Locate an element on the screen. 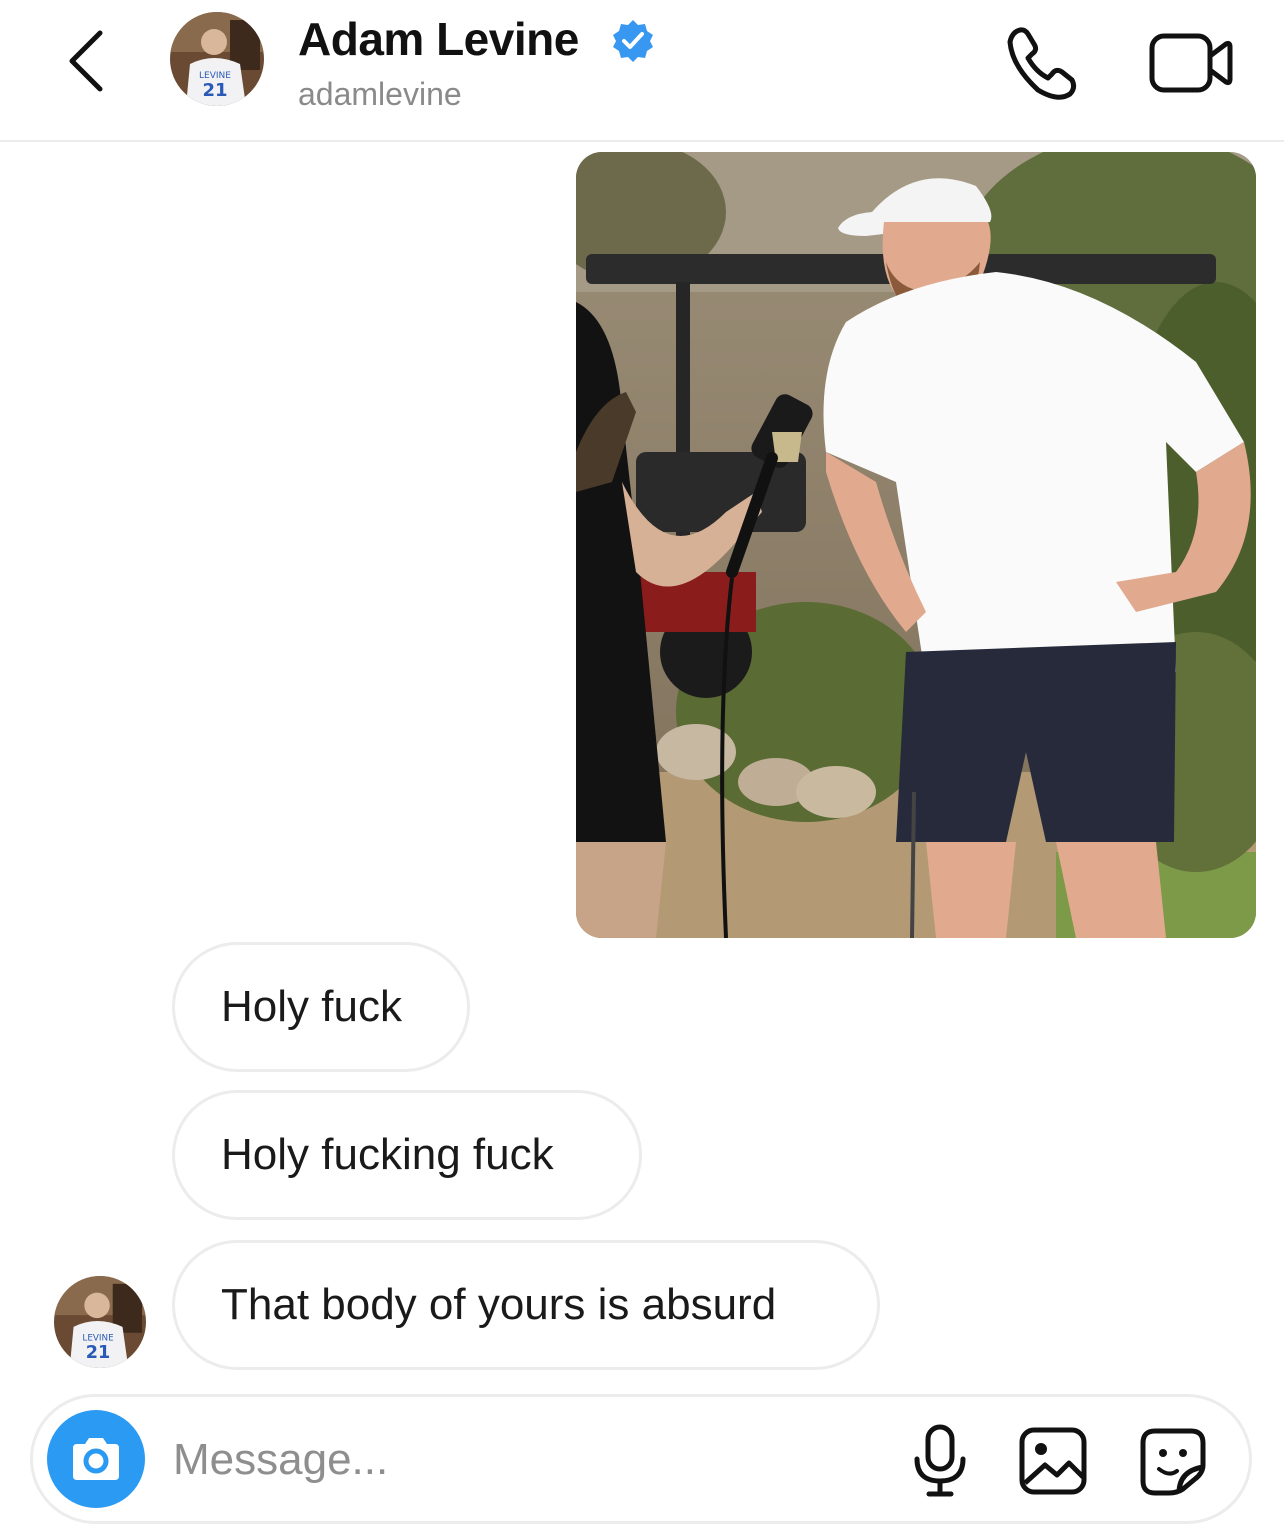  video-call-button is located at coordinates (1191, 63).